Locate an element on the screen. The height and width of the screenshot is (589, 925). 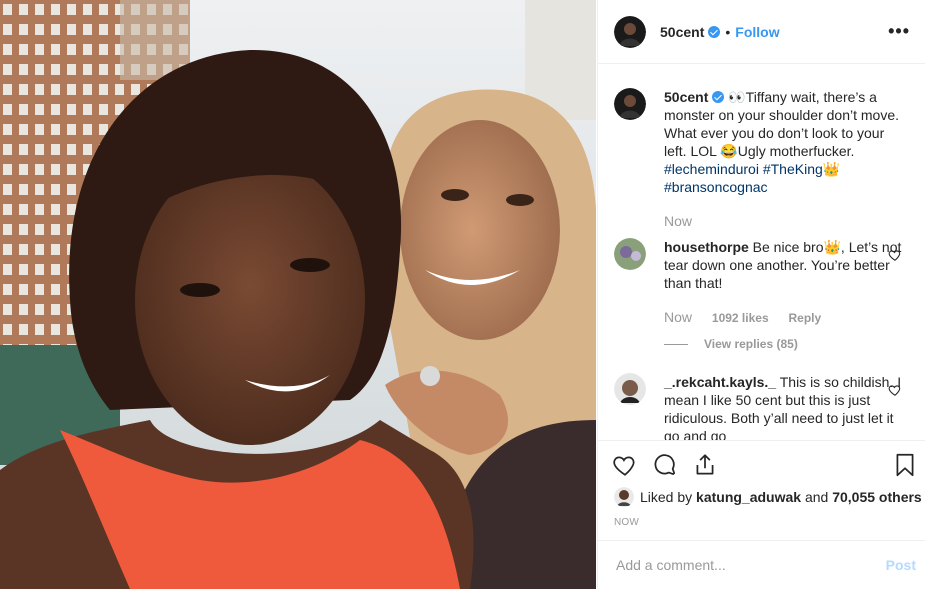
liker-avatar is located at coordinates (624, 497).